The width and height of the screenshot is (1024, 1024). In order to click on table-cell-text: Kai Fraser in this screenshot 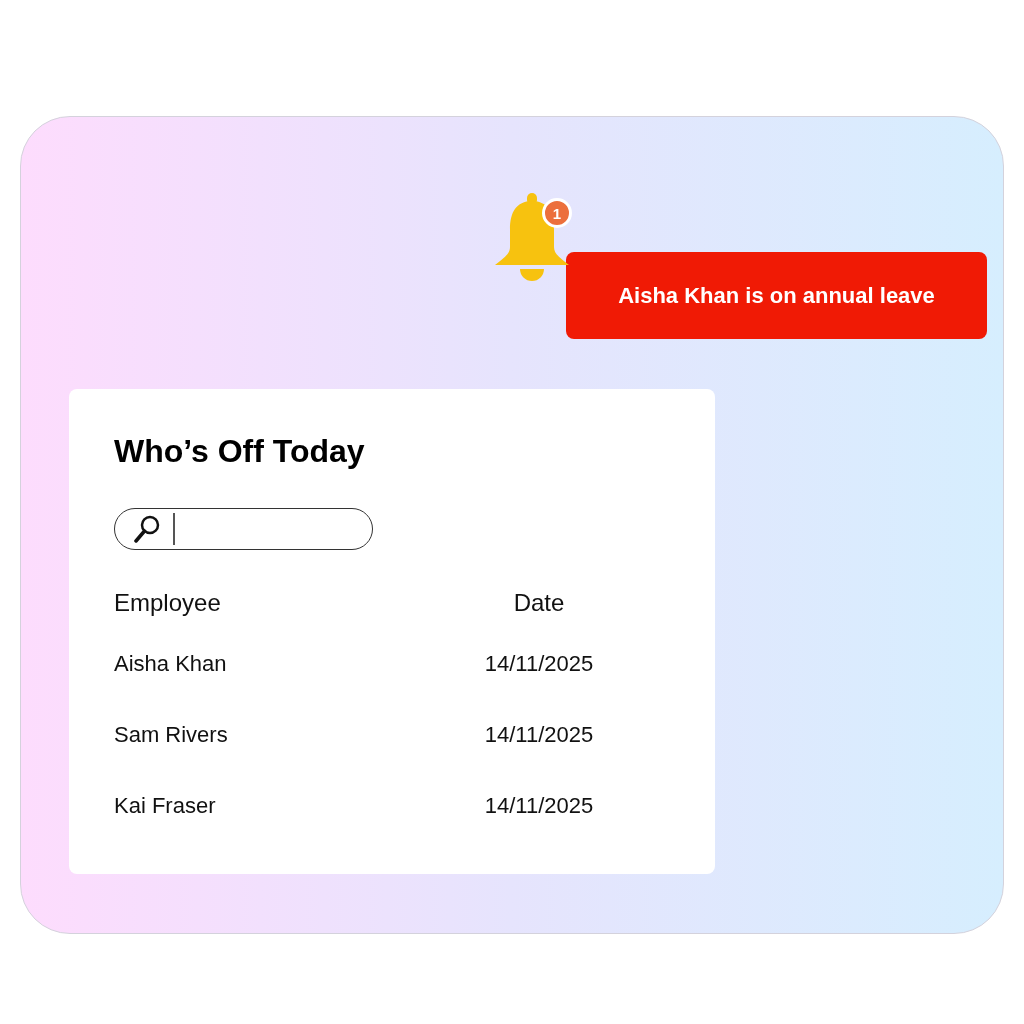, I will do `click(165, 806)`.